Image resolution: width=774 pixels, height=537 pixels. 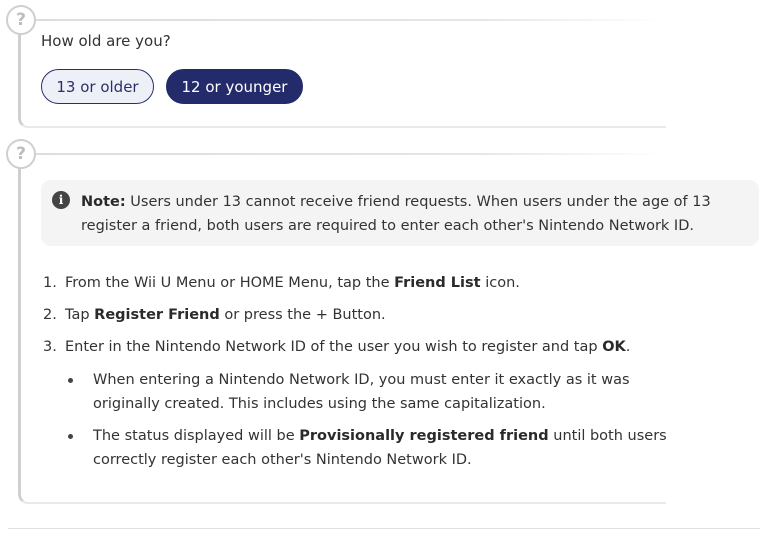 What do you see at coordinates (61, 200) in the screenshot?
I see `info-icon: i` at bounding box center [61, 200].